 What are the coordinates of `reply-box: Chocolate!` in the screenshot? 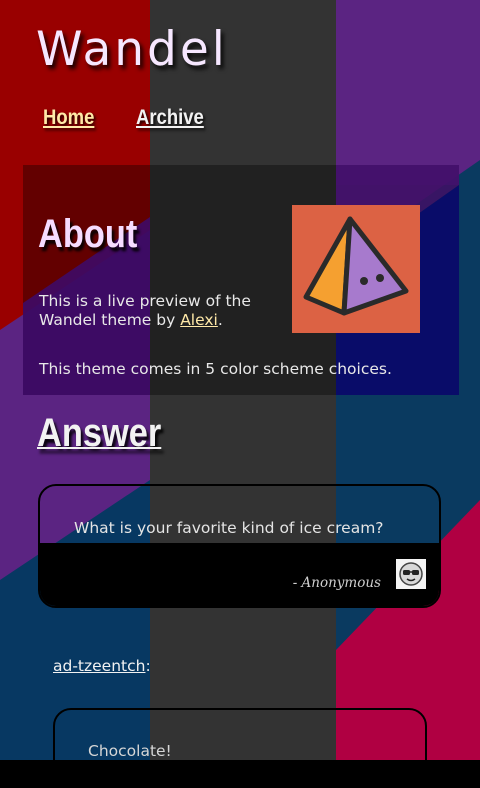 It's located at (240, 748).